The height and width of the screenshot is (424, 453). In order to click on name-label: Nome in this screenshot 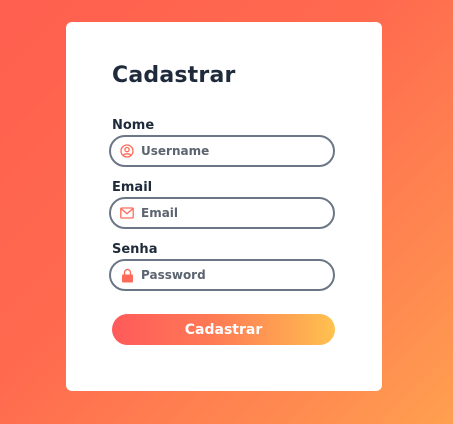, I will do `click(133, 125)`.